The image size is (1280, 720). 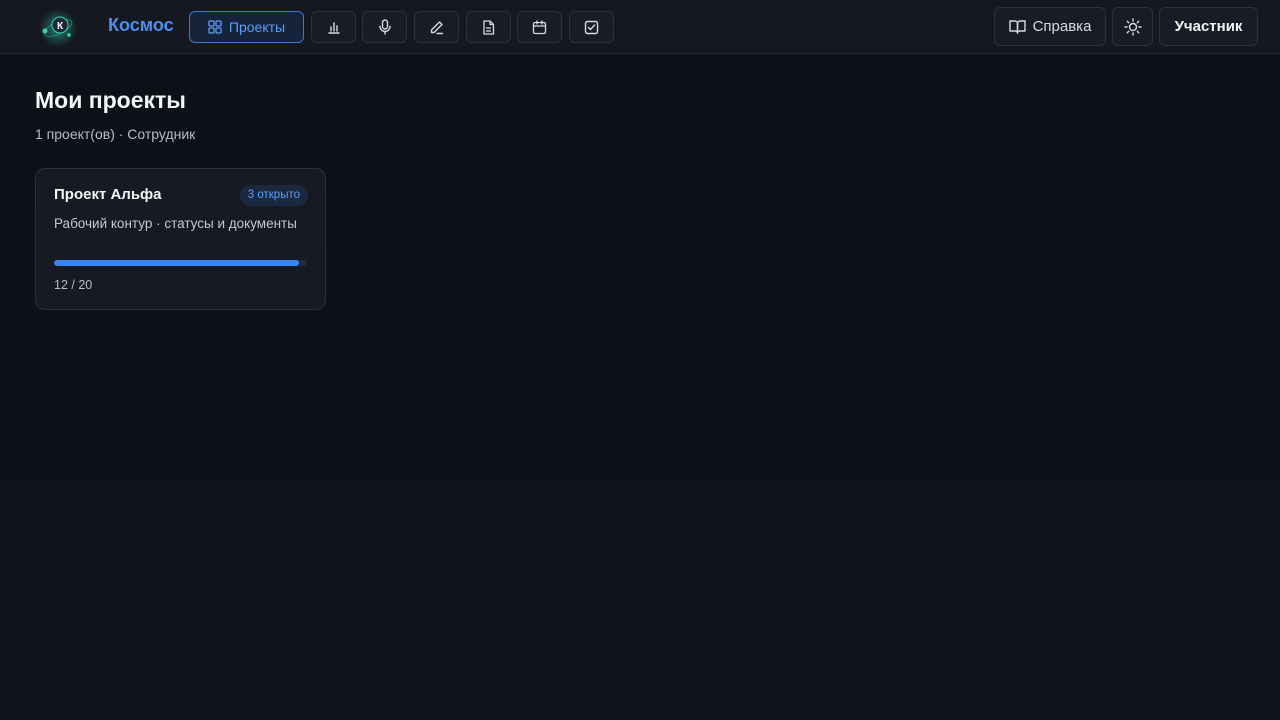 I want to click on nav-tasks-button, so click(x=591, y=27).